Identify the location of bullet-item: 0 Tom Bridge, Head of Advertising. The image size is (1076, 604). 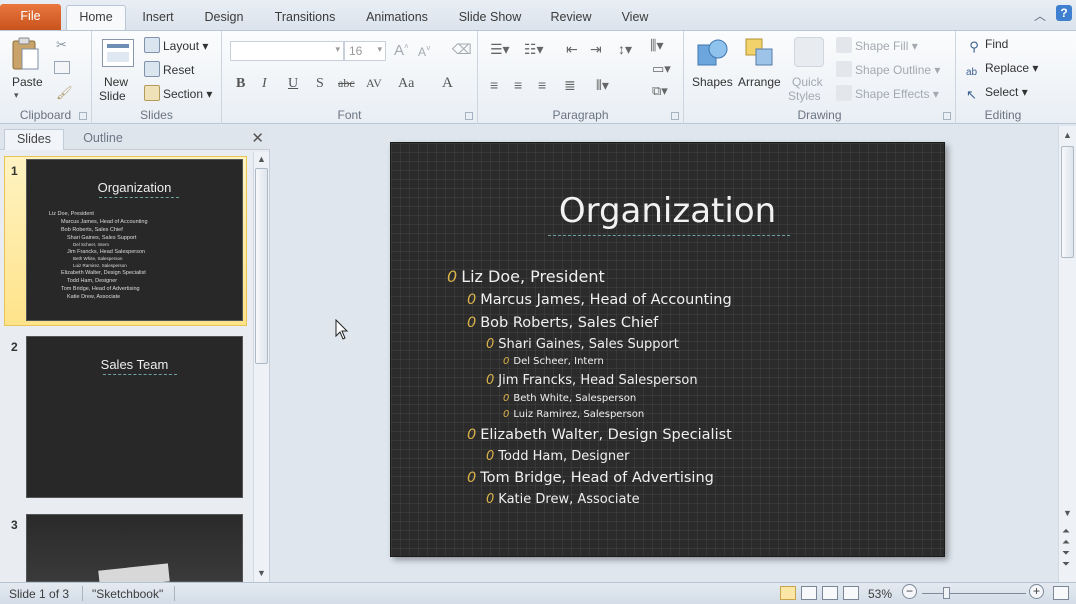
(590, 478).